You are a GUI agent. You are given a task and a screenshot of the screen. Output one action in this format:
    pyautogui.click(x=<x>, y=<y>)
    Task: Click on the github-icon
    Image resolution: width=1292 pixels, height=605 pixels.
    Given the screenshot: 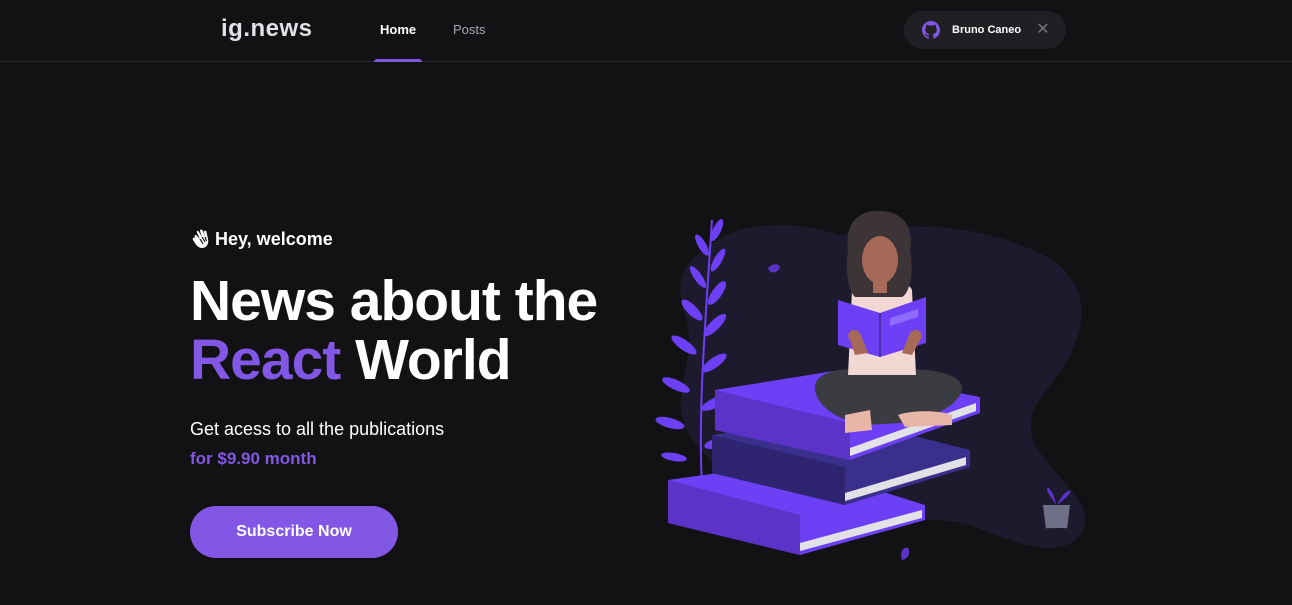 What is the action you would take?
    pyautogui.click(x=931, y=30)
    